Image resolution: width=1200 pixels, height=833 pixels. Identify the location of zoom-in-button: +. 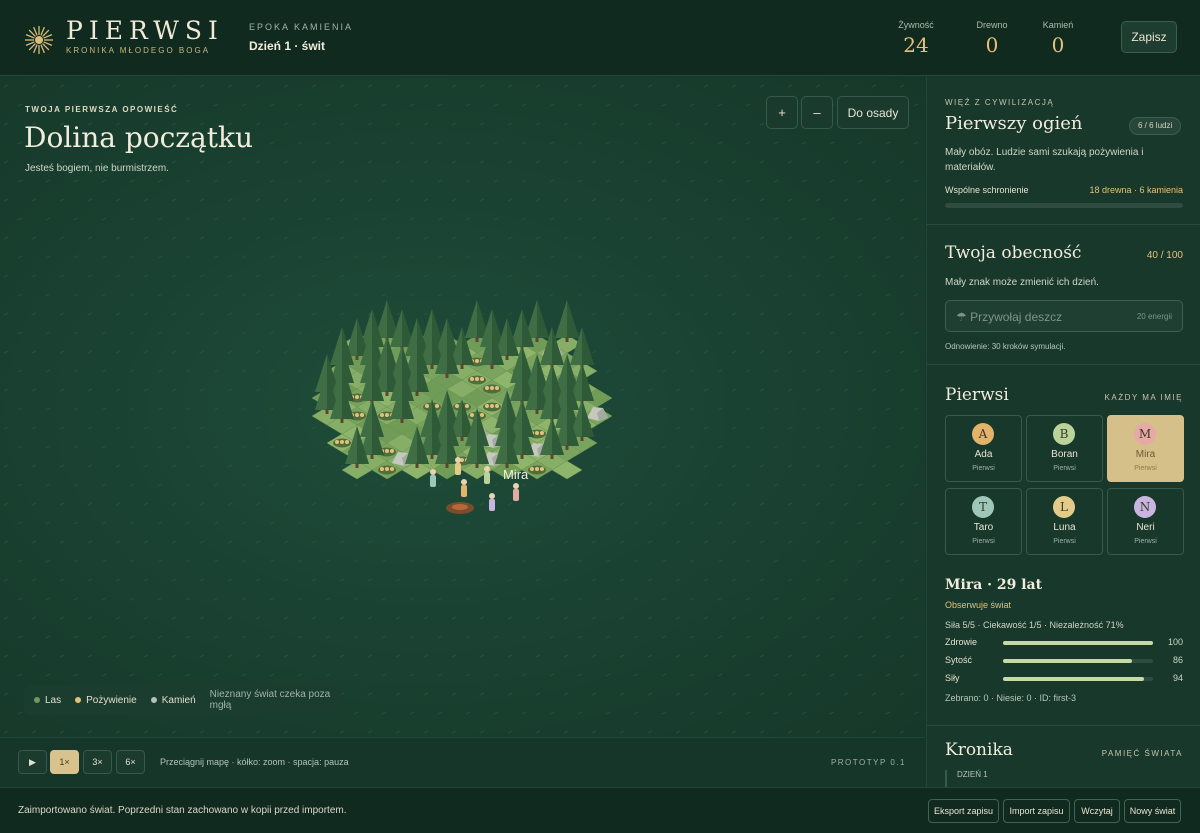
(782, 112).